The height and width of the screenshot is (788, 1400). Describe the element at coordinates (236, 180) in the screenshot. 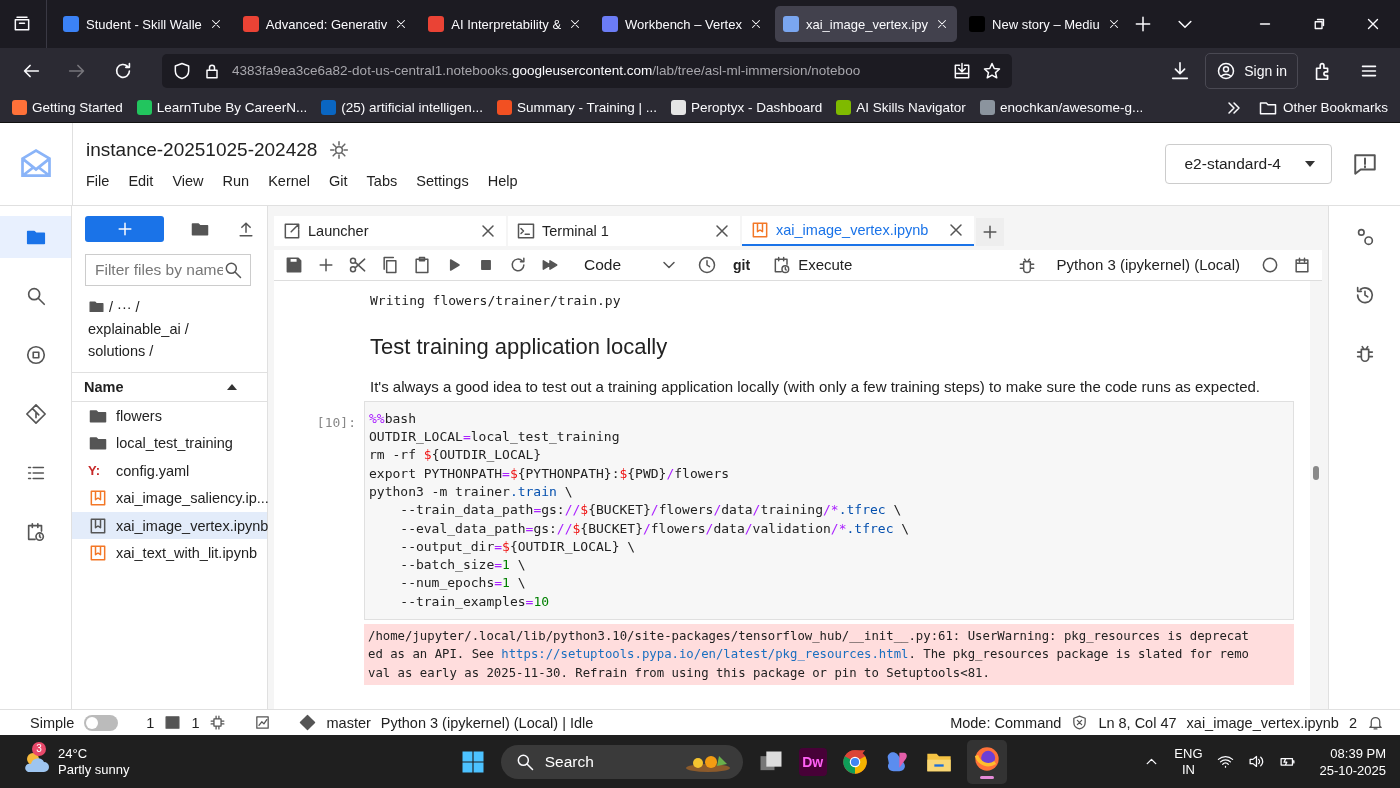

I see `menu-item: Run` at that location.